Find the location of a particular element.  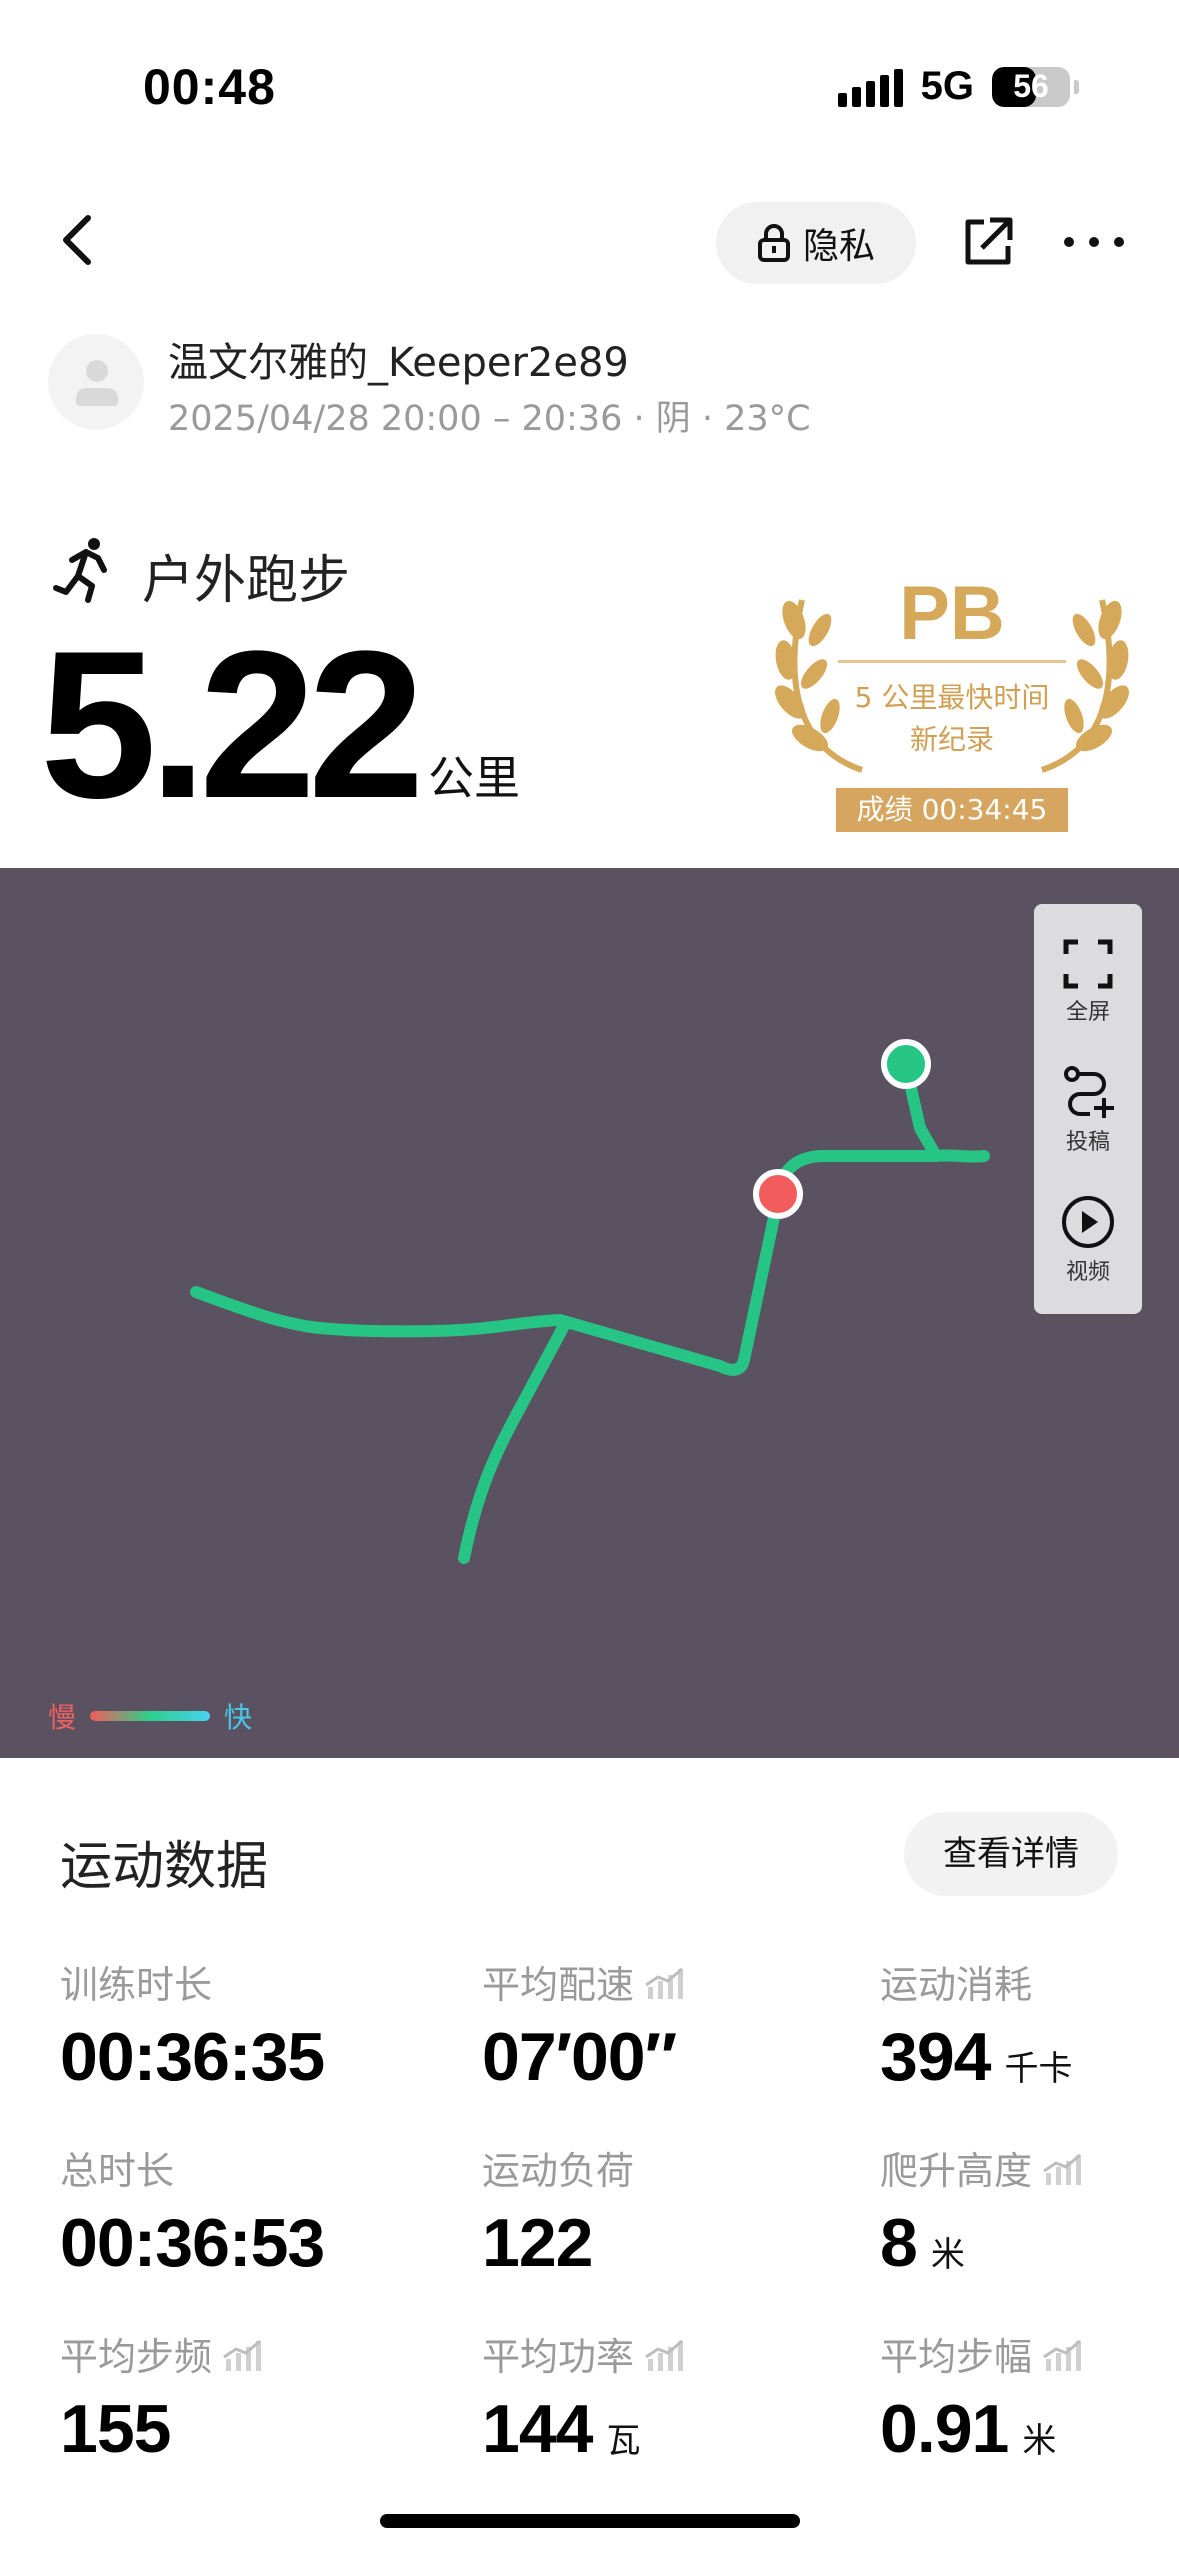

pace-legend: 慢 快 is located at coordinates (150, 1716).